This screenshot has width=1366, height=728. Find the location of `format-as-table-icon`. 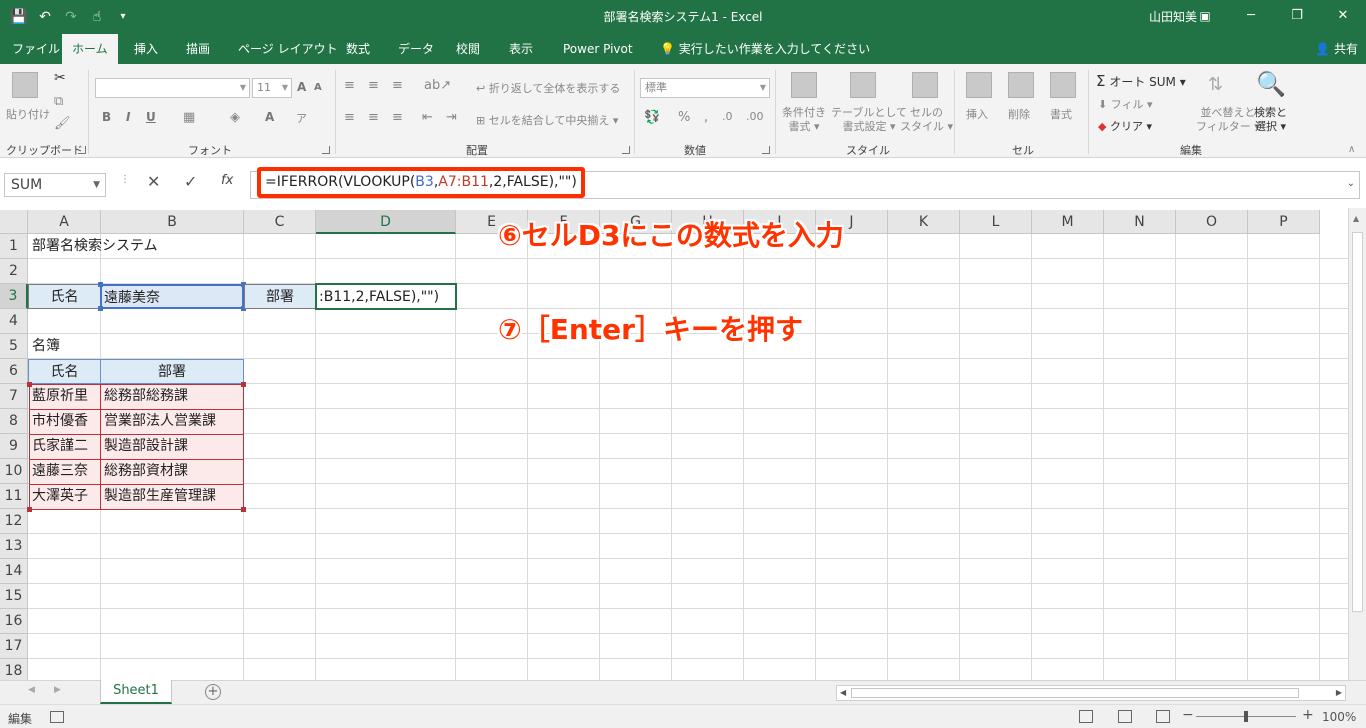

format-as-table-icon is located at coordinates (863, 85).